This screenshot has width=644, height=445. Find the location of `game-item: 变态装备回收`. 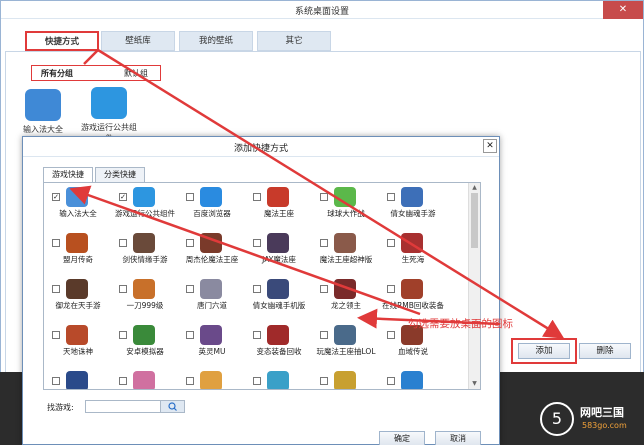

game-item: 变态装备回收 is located at coordinates (279, 349).